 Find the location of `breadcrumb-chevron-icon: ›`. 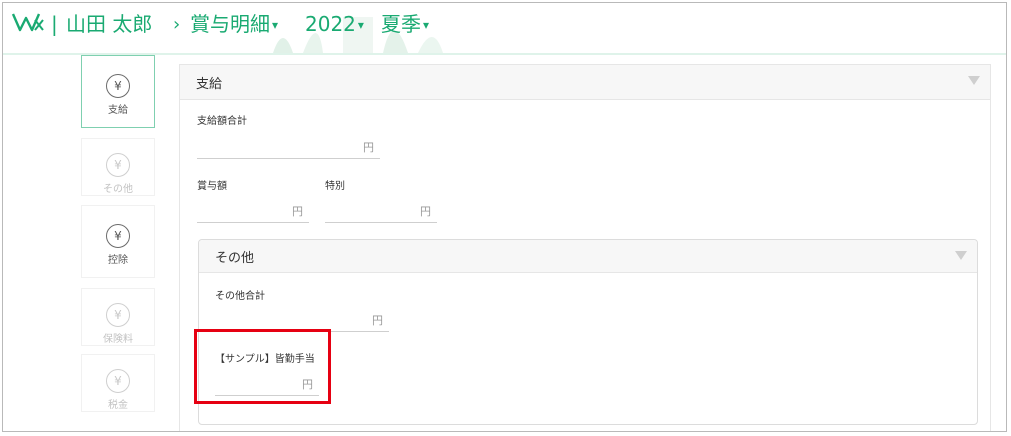

breadcrumb-chevron-icon: › is located at coordinates (177, 24).